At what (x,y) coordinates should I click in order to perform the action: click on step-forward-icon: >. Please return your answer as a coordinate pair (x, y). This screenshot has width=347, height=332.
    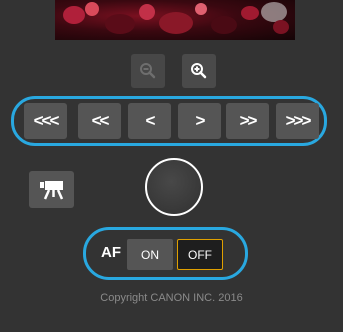
    Looking at the image, I should click on (200, 120).